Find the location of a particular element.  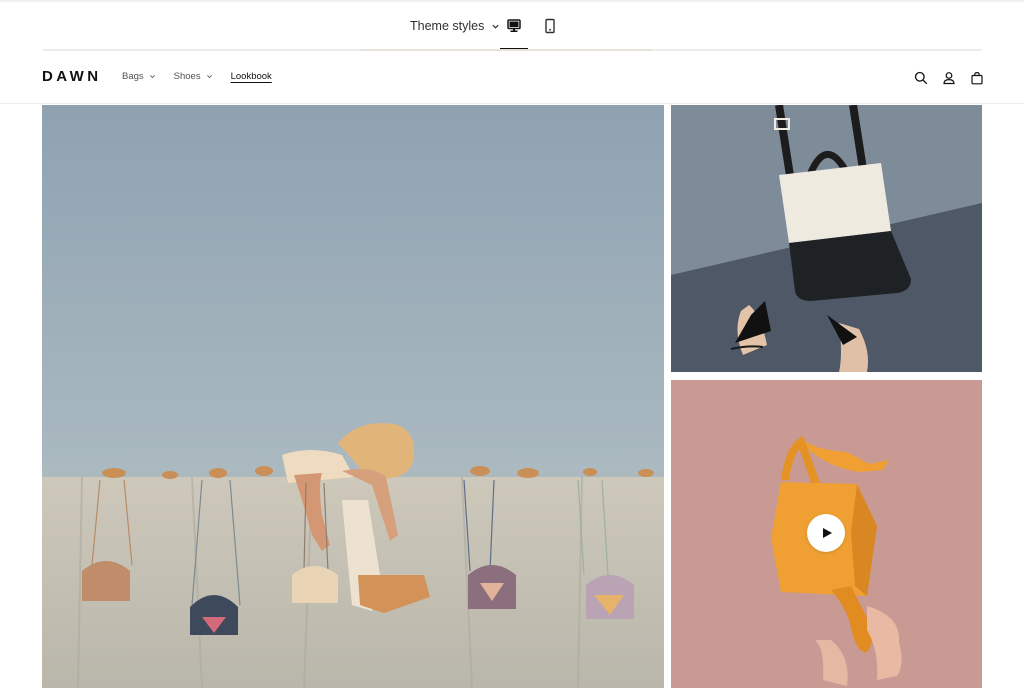

lookbook-photo-tote is located at coordinates (826, 238).